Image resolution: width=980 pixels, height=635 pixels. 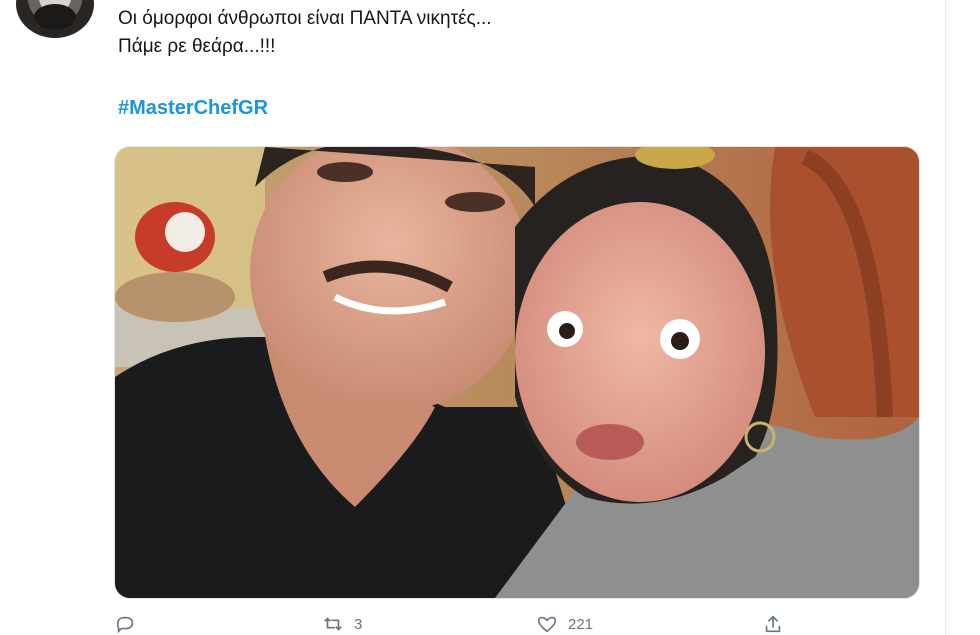 What do you see at coordinates (333, 624) in the screenshot?
I see `retweet-icon` at bounding box center [333, 624].